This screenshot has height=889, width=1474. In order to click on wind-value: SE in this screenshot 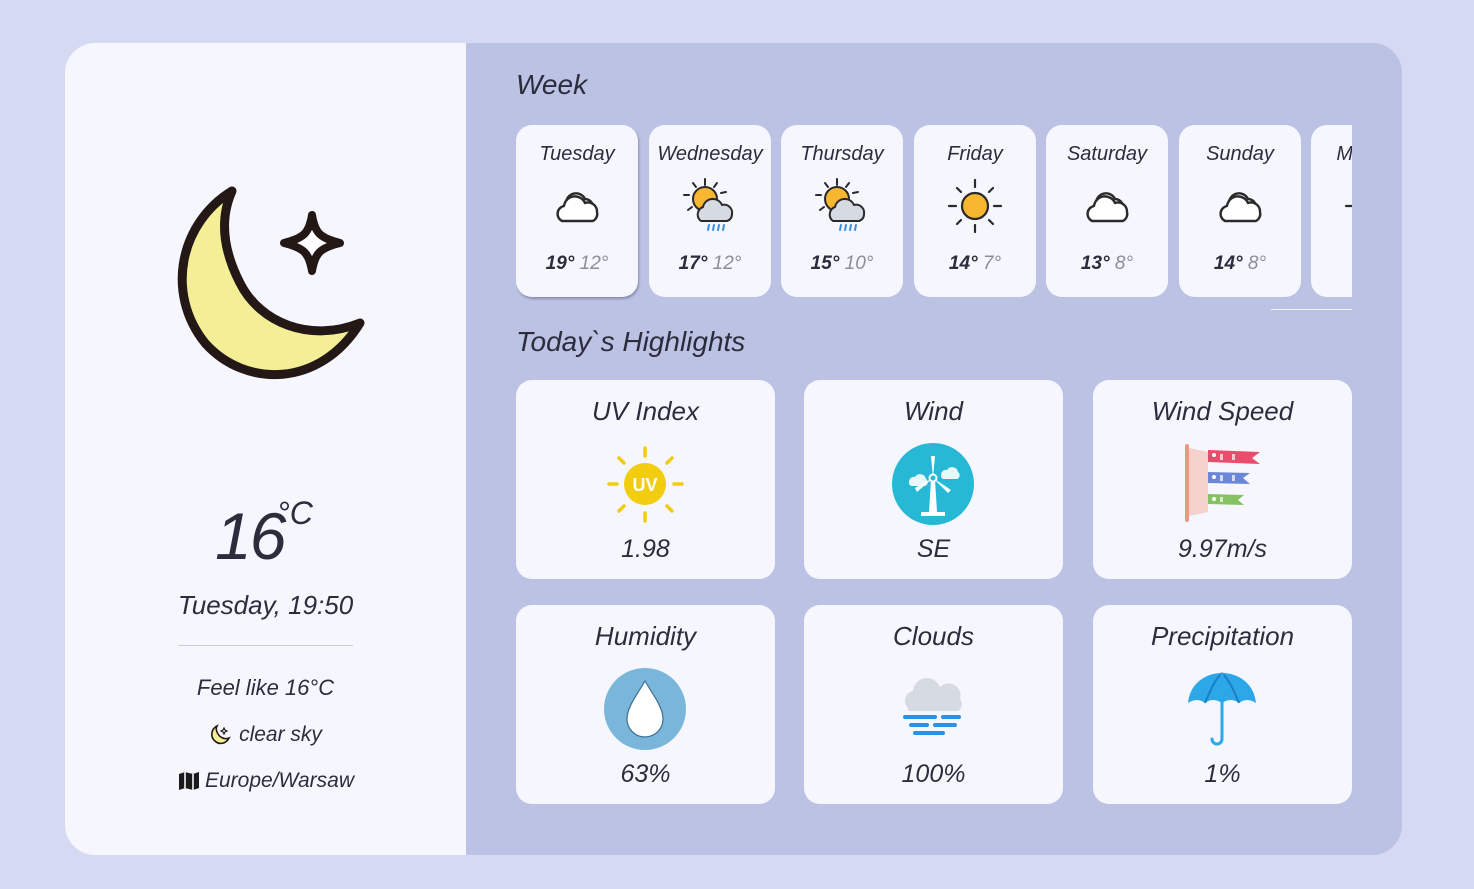, I will do `click(933, 549)`.